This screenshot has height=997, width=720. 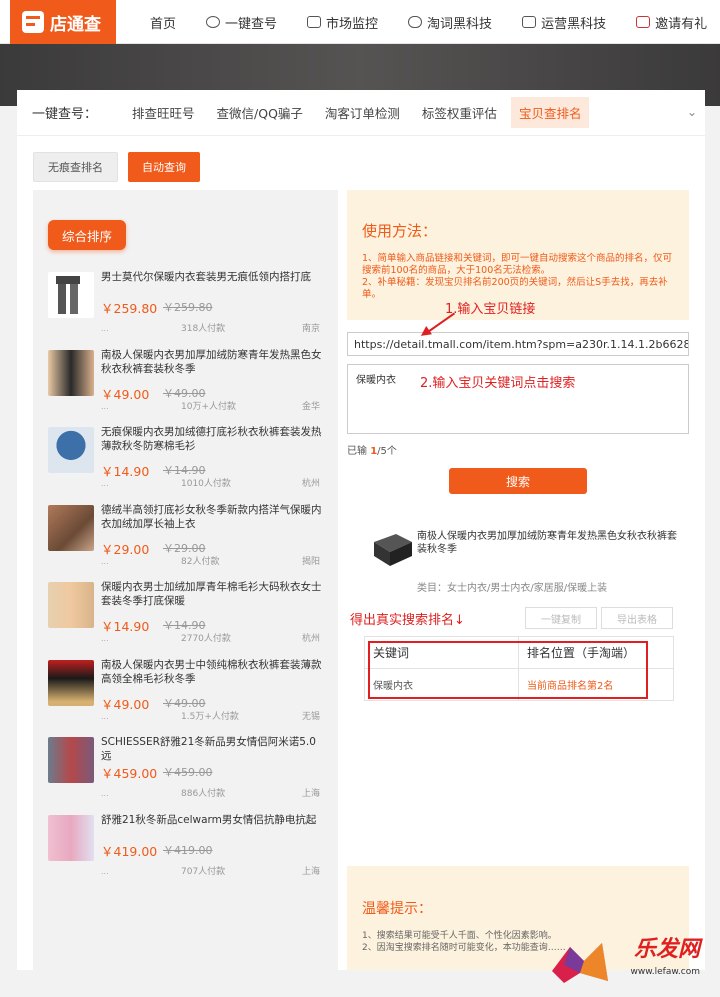 I want to click on product-title: 德绒半高领打底衫女秋冬季新款内搭洋气保暖内衣加绒加厚长袖上衣, so click(x=211, y=516).